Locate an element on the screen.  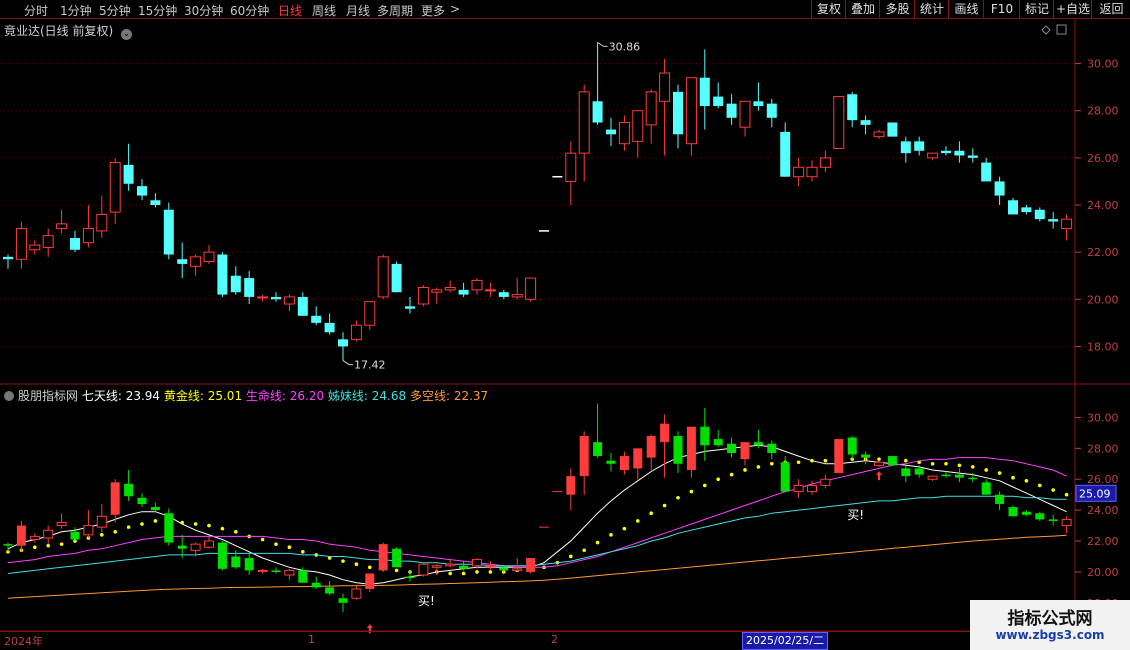
legend-label-2: 生命线: is located at coordinates (265, 396).